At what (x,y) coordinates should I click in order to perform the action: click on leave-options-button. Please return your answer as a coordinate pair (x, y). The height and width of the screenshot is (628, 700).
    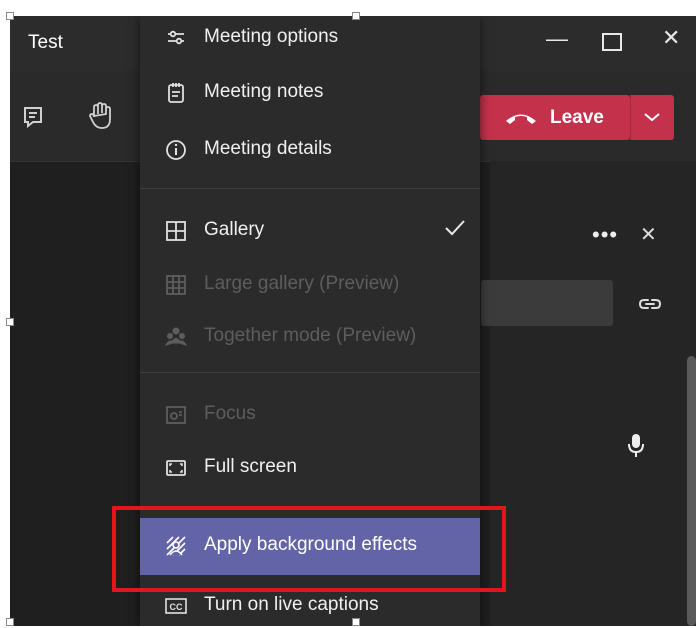
    Looking at the image, I should click on (652, 117).